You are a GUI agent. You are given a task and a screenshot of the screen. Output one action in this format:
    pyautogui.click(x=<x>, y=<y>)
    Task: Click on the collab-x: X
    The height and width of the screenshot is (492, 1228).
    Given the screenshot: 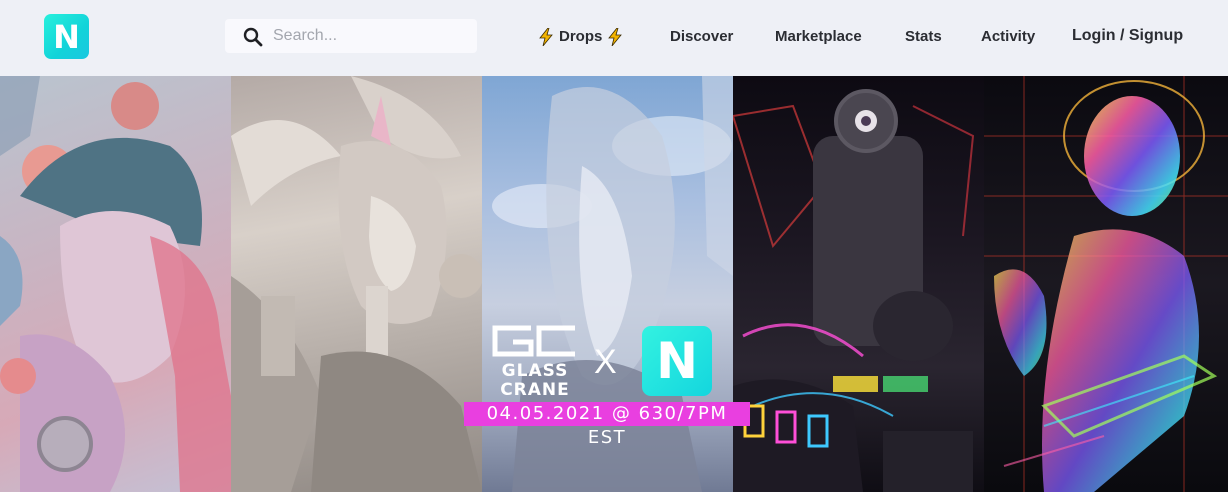 What is the action you would take?
    pyautogui.click(x=605, y=362)
    